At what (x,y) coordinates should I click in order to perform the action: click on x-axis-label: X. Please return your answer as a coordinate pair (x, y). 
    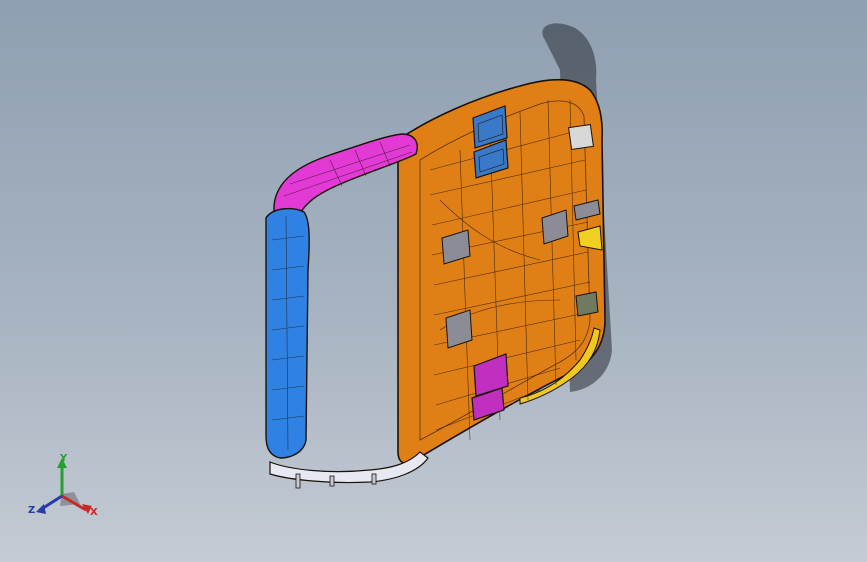
    Looking at the image, I should click on (94, 512).